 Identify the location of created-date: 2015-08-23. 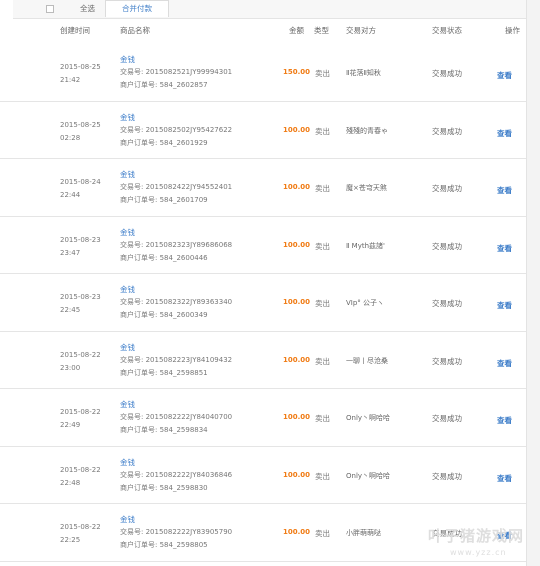
(80, 239).